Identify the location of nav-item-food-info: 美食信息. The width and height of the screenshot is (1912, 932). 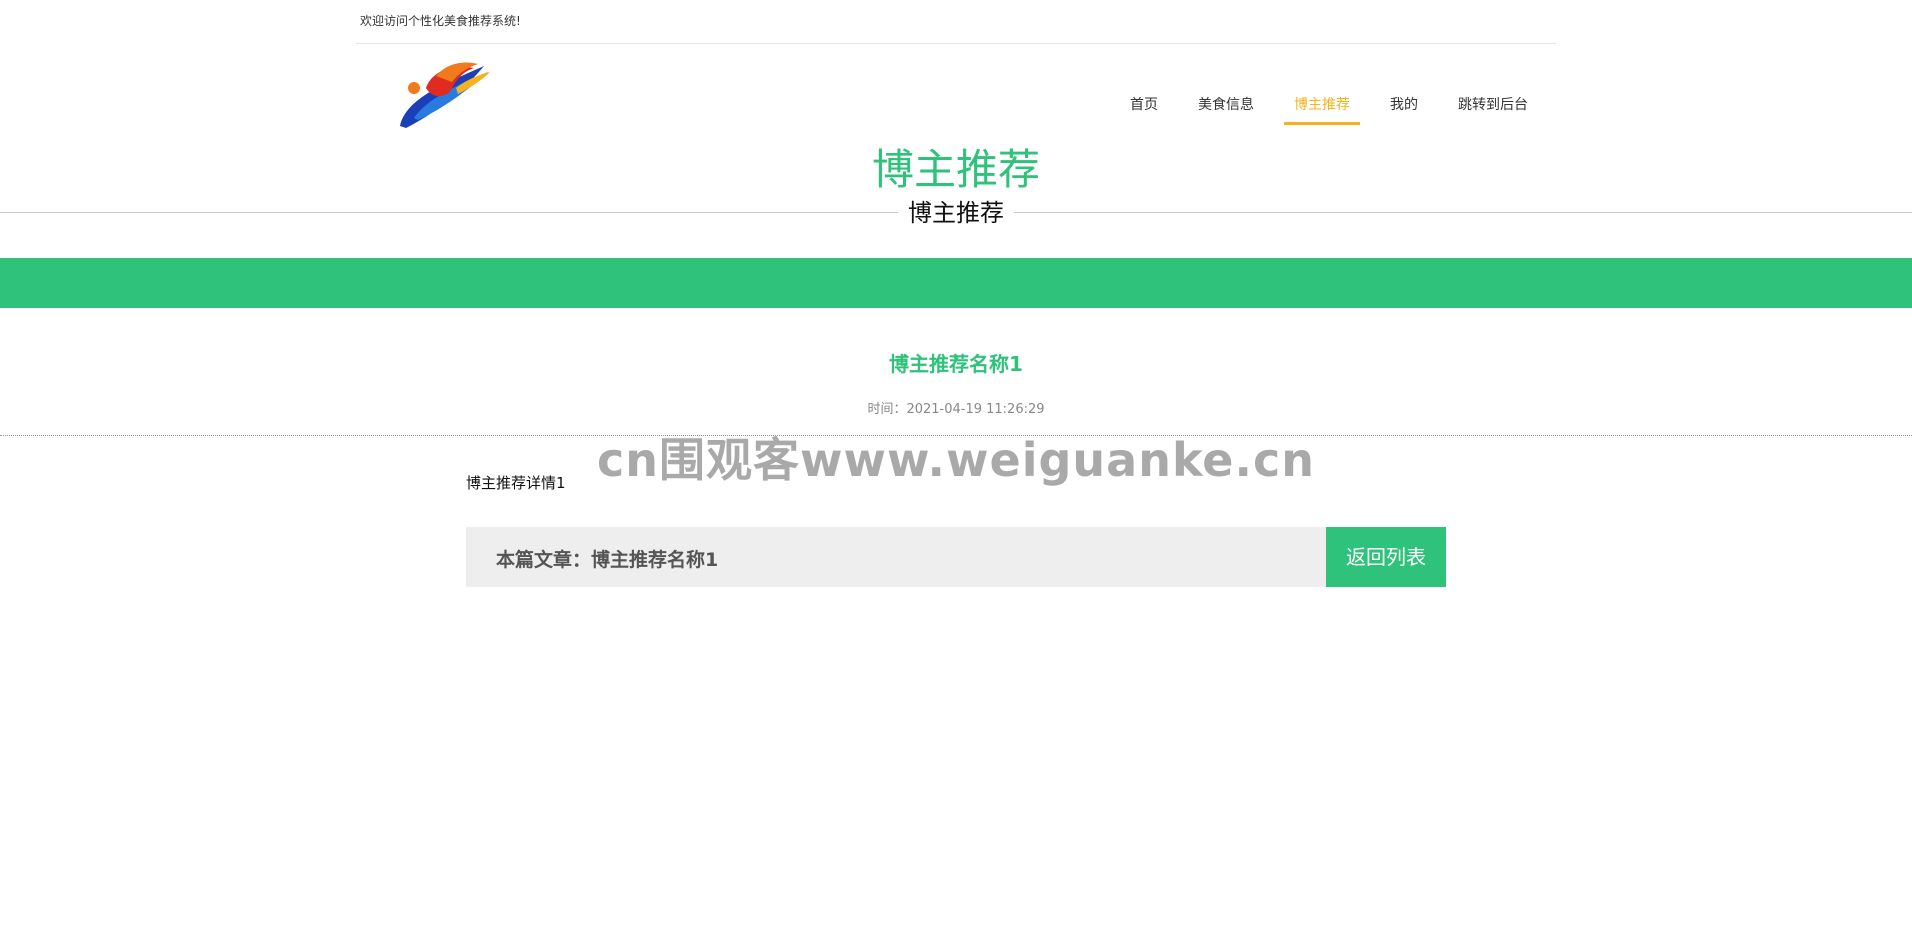
(1226, 106).